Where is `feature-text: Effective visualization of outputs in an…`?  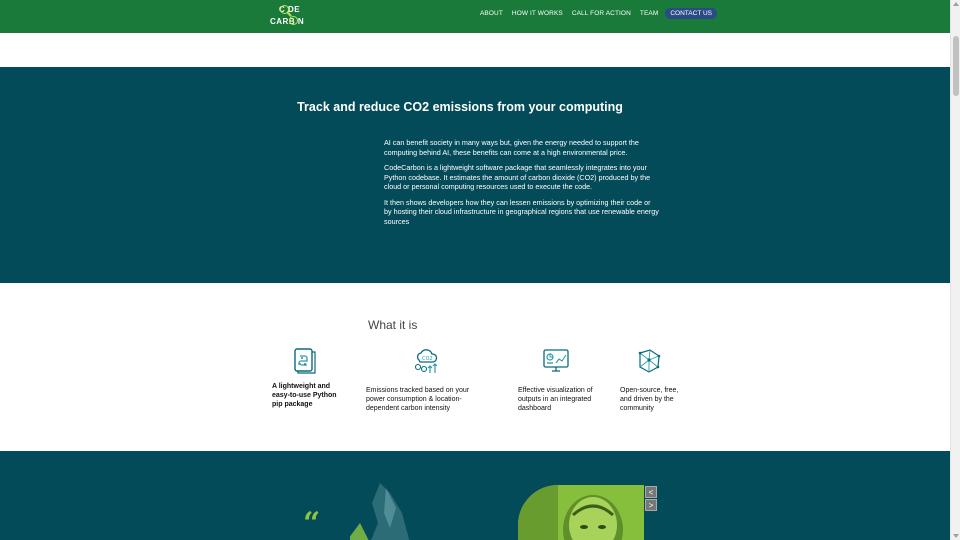
feature-text: Effective visualization of outputs in an… is located at coordinates (555, 399).